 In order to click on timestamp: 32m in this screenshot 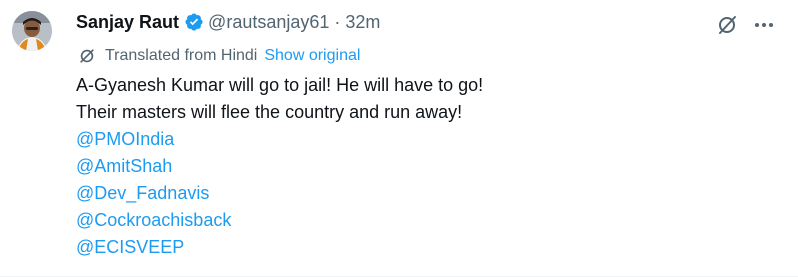, I will do `click(362, 22)`.